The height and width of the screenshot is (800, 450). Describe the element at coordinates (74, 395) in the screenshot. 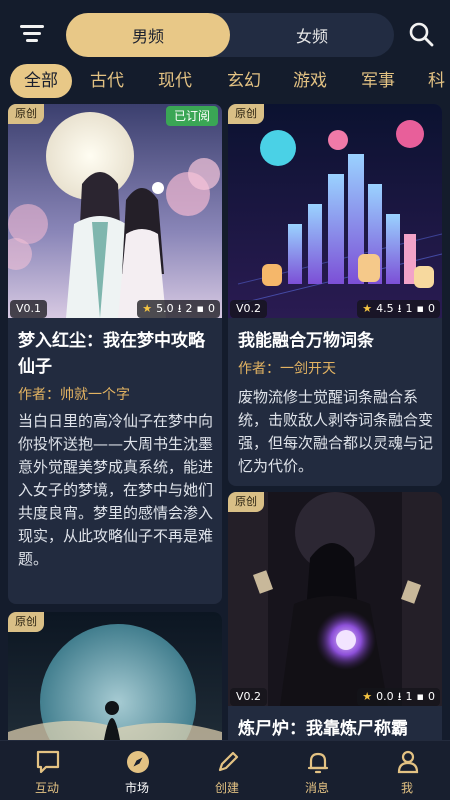

I see `story-author: 作者：帅就一个字` at that location.